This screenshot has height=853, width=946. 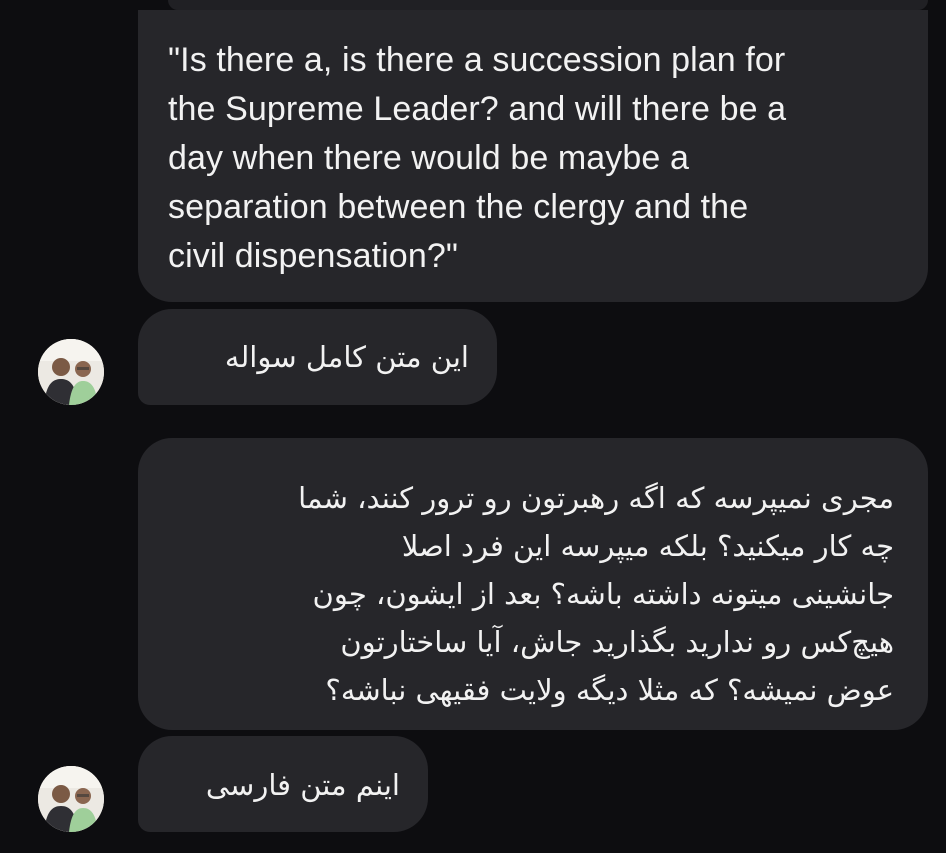 I want to click on message-text: این متن کامل سواله, so click(x=346, y=357).